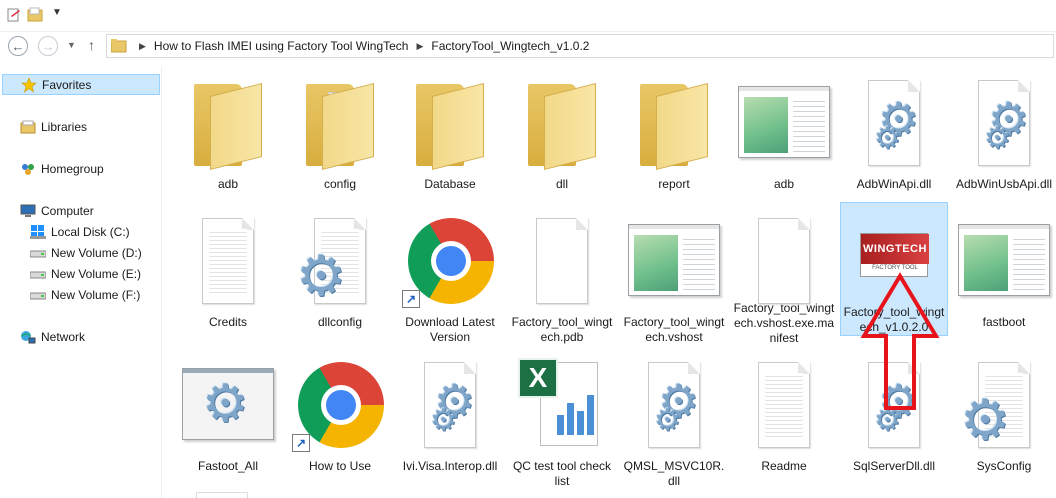 The width and height of the screenshot is (1056, 498). Describe the element at coordinates (894, 319) in the screenshot. I see `file-name: Factory_tool_wingtech_v1.0.2.0` at that location.